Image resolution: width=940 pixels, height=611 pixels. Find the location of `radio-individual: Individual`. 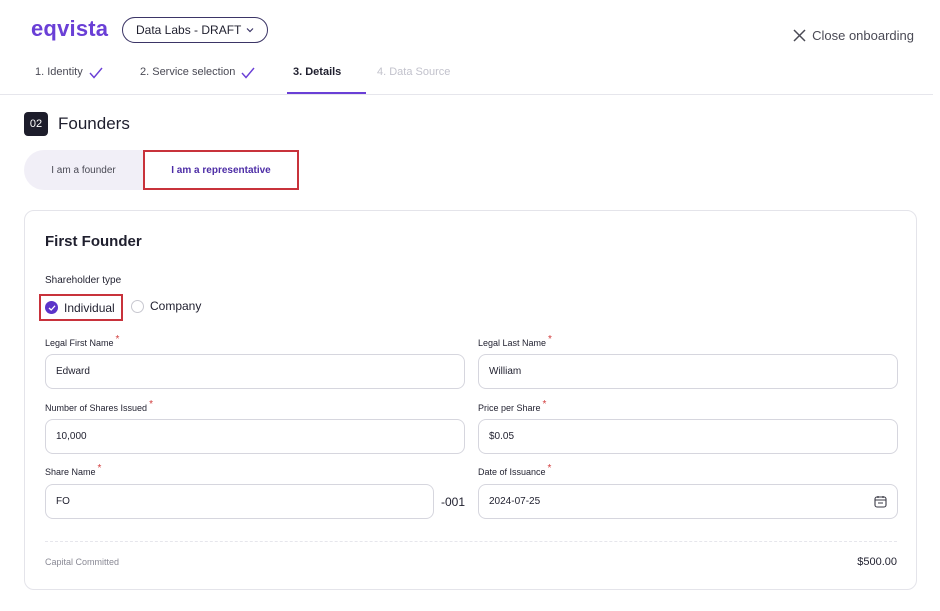

radio-individual: Individual is located at coordinates (81, 307).